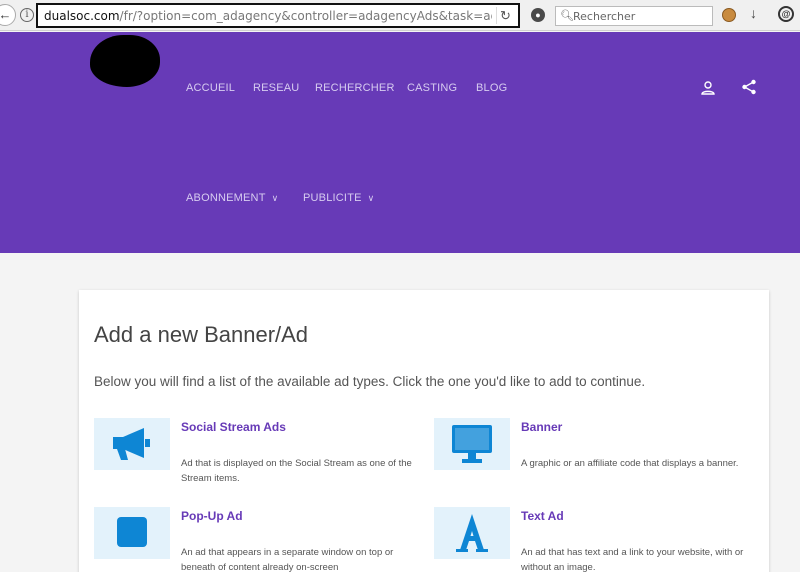  Describe the element at coordinates (233, 427) in the screenshot. I see `ad-type-title: Social Stream Ads` at that location.